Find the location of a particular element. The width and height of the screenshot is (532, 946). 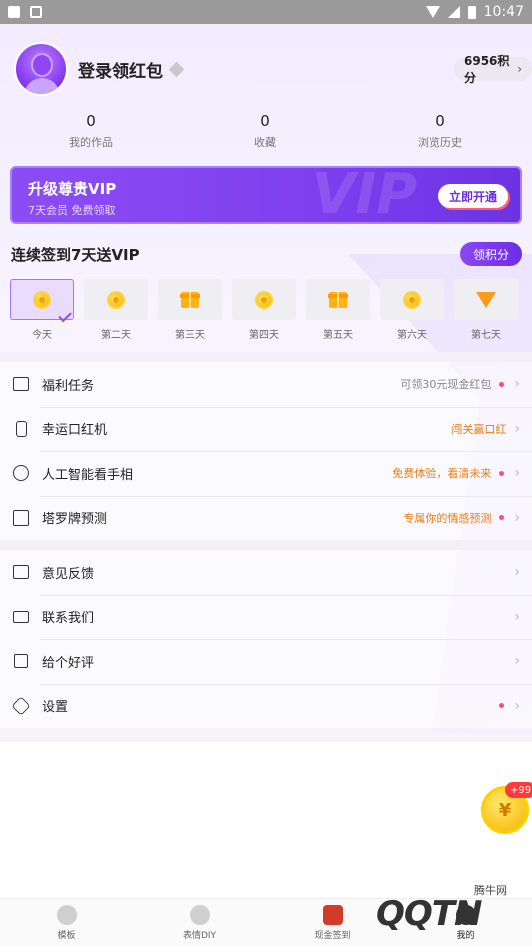

signin-day: 第二天 is located at coordinates (116, 310).